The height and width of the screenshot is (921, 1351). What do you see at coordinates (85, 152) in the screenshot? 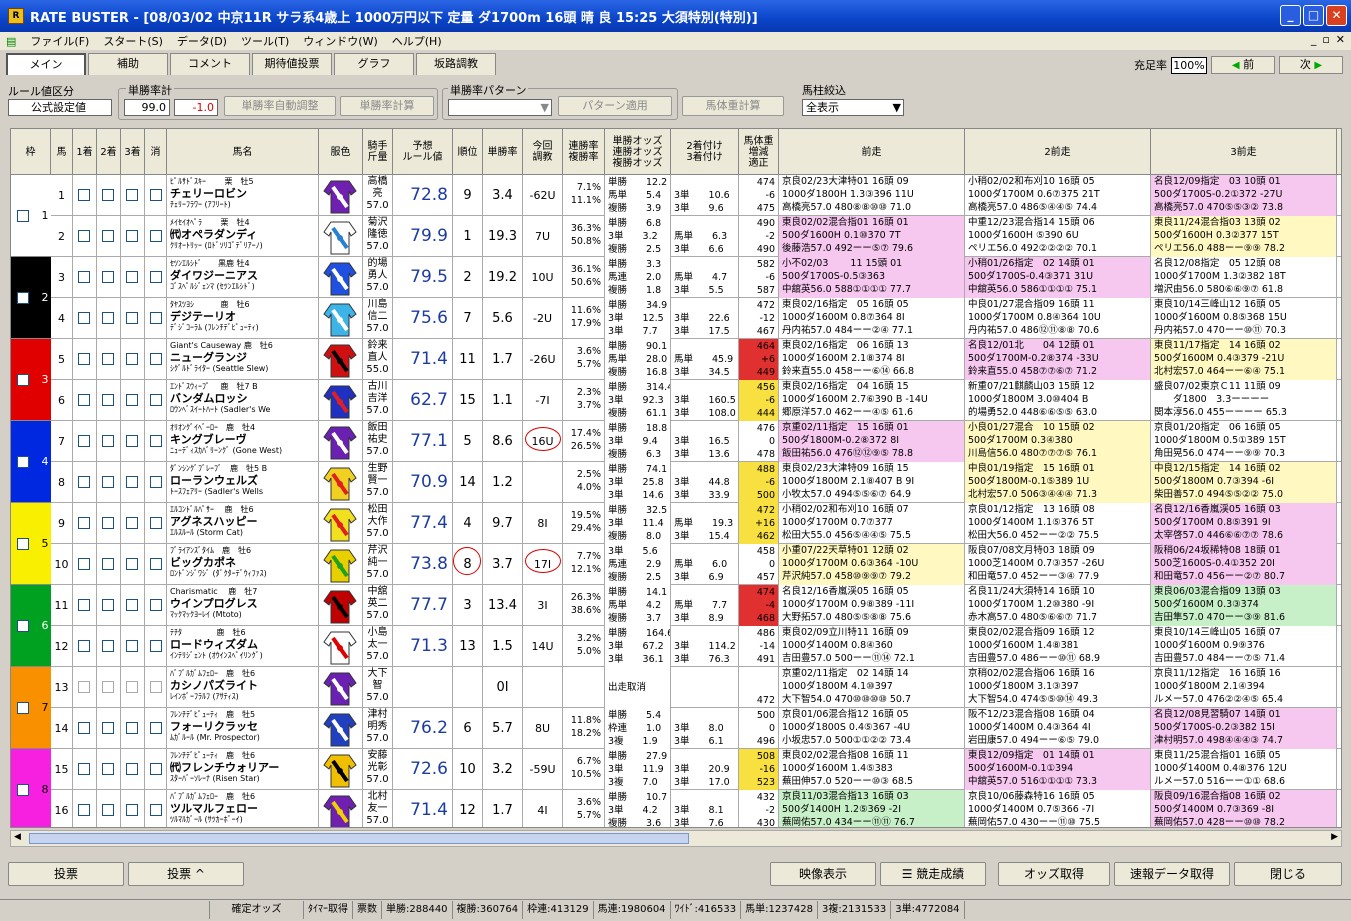
I see `header-1st: 1着` at bounding box center [85, 152].